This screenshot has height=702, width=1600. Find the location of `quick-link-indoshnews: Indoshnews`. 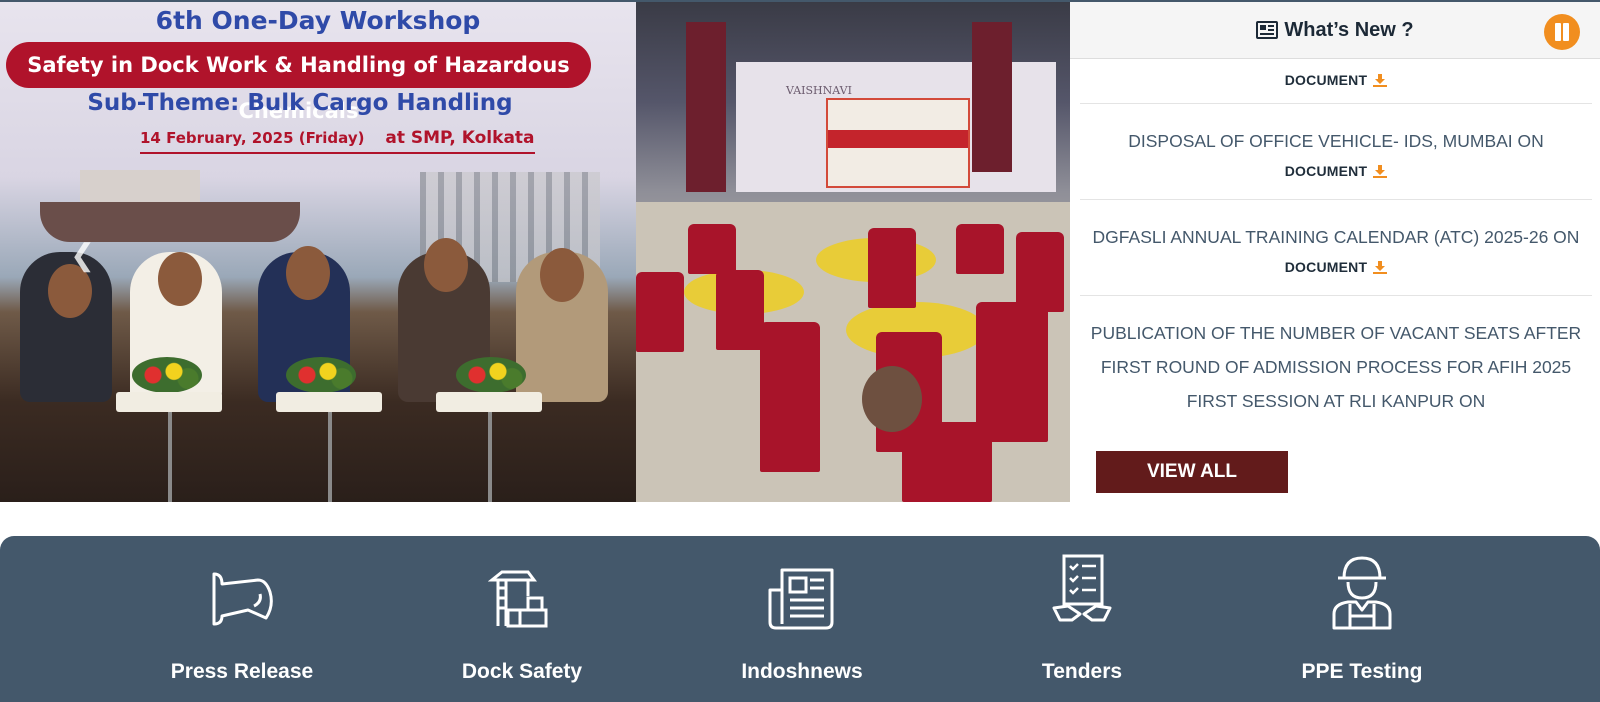

quick-link-indoshnews: Indoshnews is located at coordinates (802, 619).